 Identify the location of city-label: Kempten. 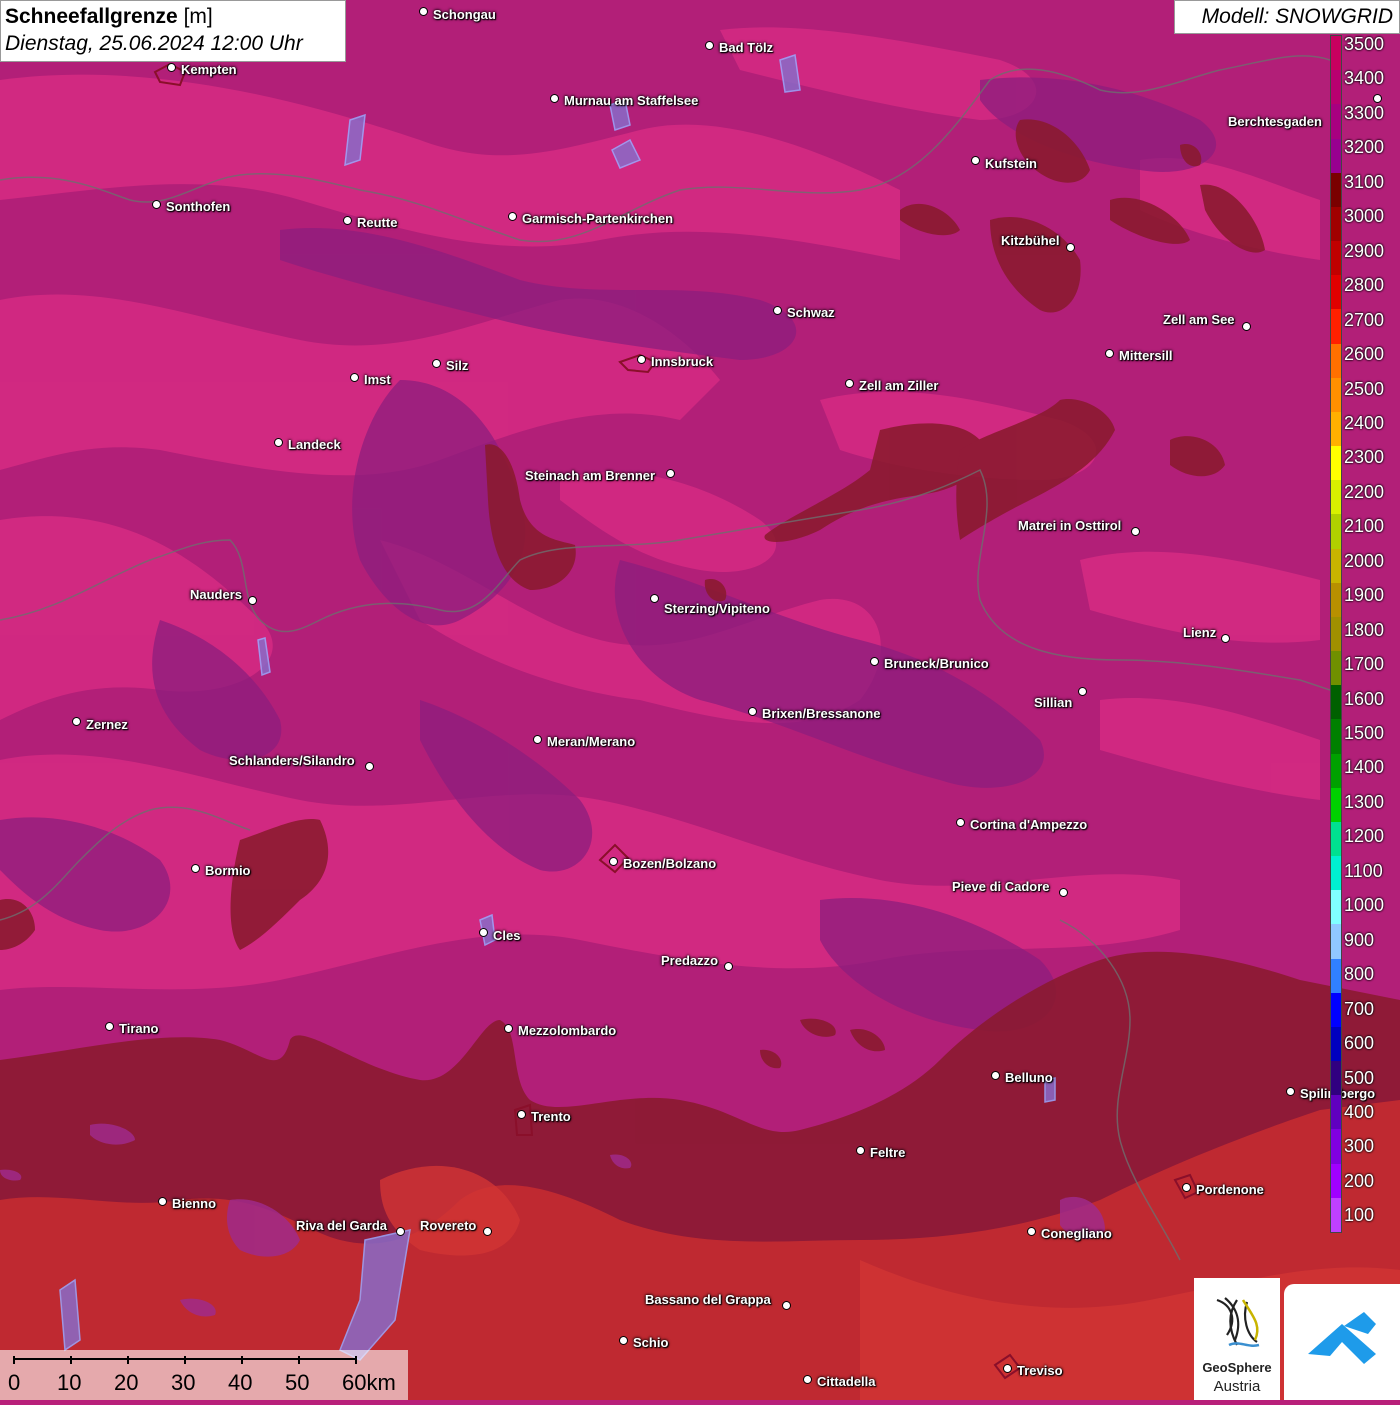
(209, 69).